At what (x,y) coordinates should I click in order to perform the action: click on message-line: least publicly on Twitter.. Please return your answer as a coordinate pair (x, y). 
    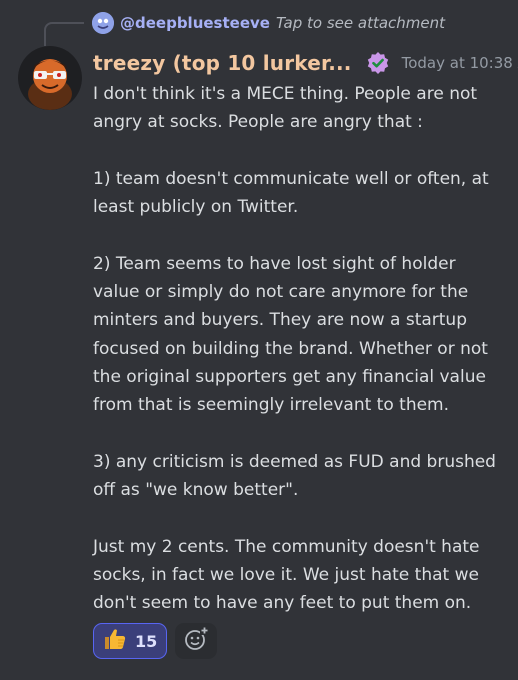
    Looking at the image, I should click on (196, 207).